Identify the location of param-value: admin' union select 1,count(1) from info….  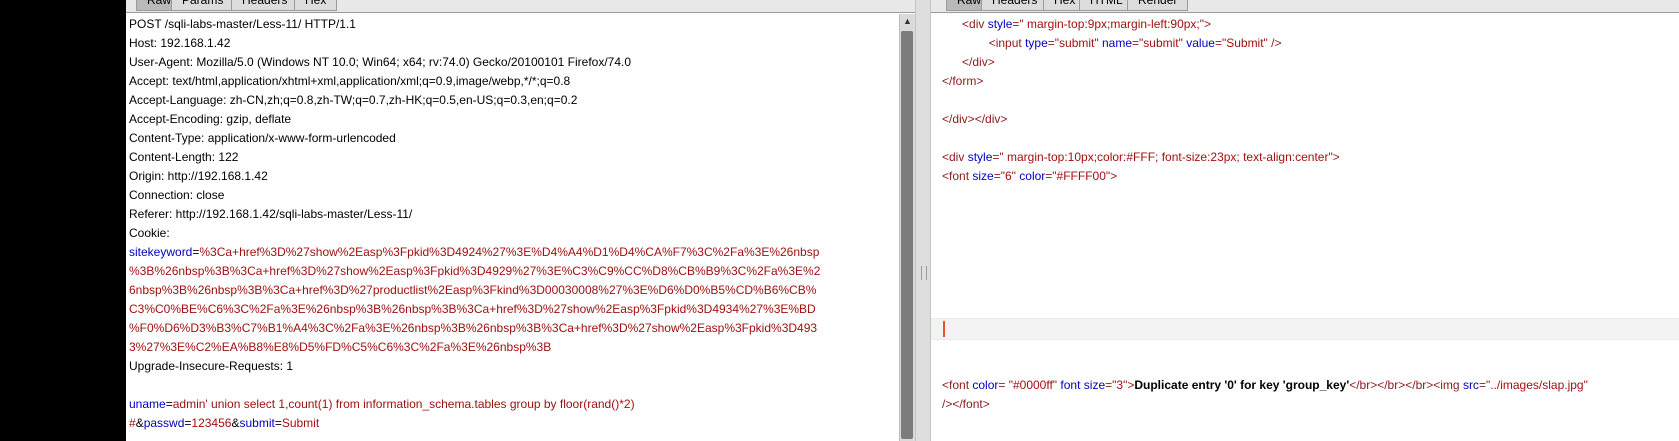
(403, 404).